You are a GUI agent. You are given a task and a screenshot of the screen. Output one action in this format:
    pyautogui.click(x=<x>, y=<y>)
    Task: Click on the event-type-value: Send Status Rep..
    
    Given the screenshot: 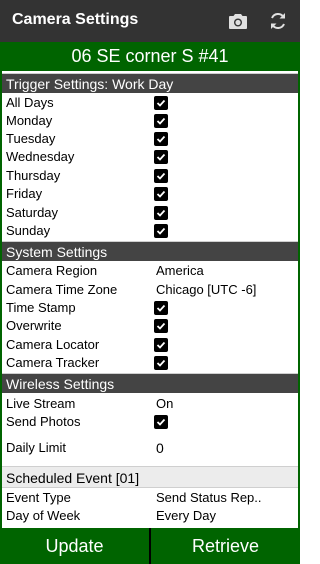 What is the action you would take?
    pyautogui.click(x=209, y=498)
    